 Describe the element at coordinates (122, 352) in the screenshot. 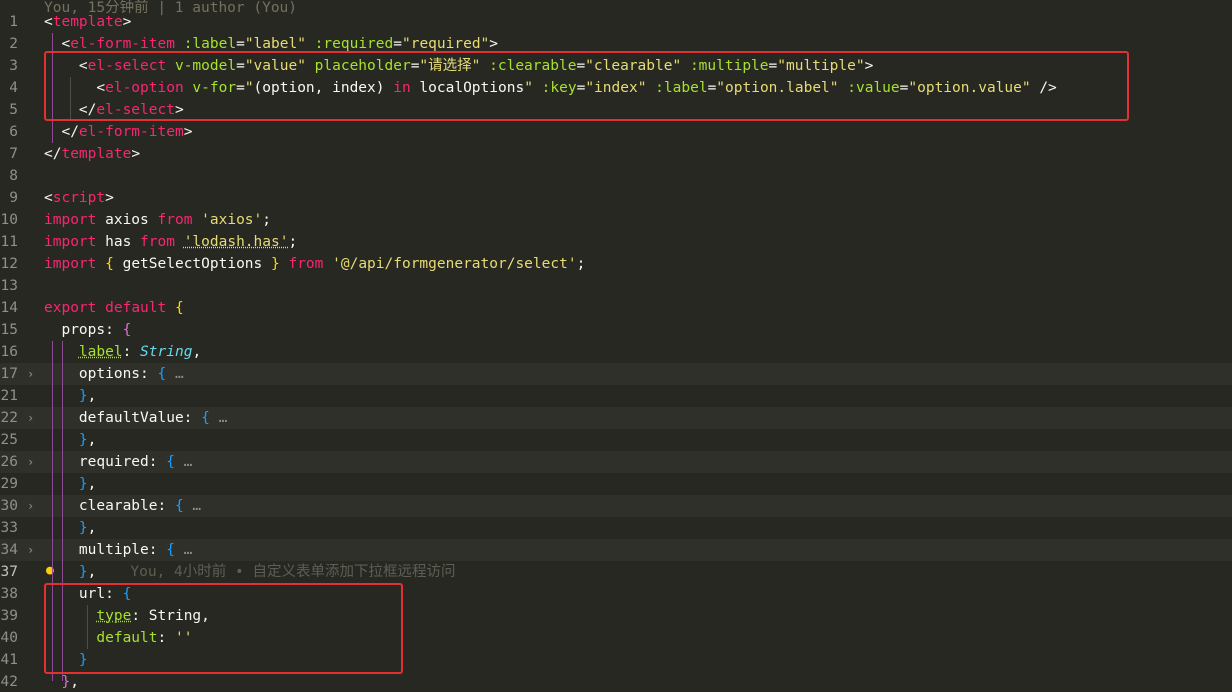

I see `code-text: label: String,` at that location.